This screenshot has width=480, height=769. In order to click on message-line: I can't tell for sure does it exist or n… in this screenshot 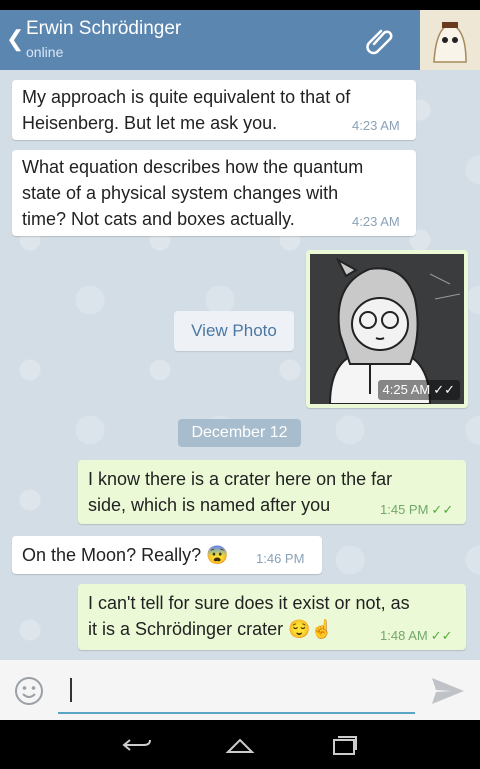, I will do `click(249, 603)`.